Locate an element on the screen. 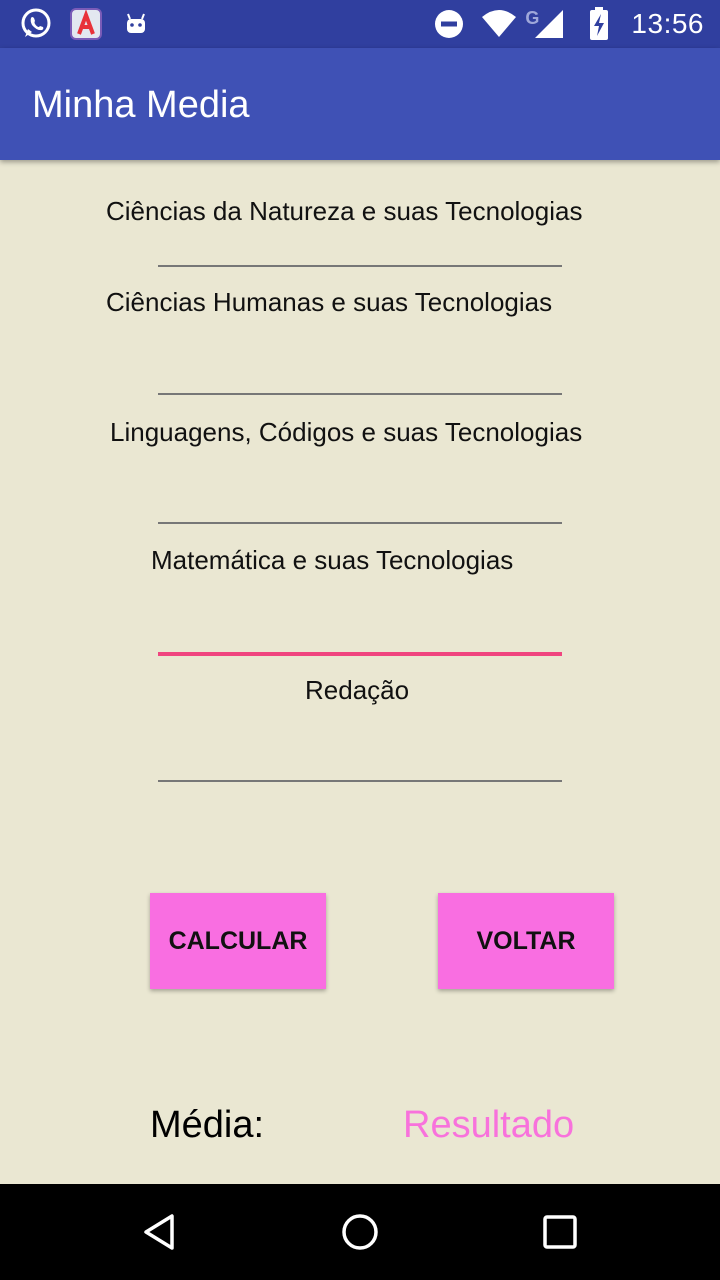 Image resolution: width=720 pixels, height=1280 pixels. clock: 13:56 is located at coordinates (667, 23).